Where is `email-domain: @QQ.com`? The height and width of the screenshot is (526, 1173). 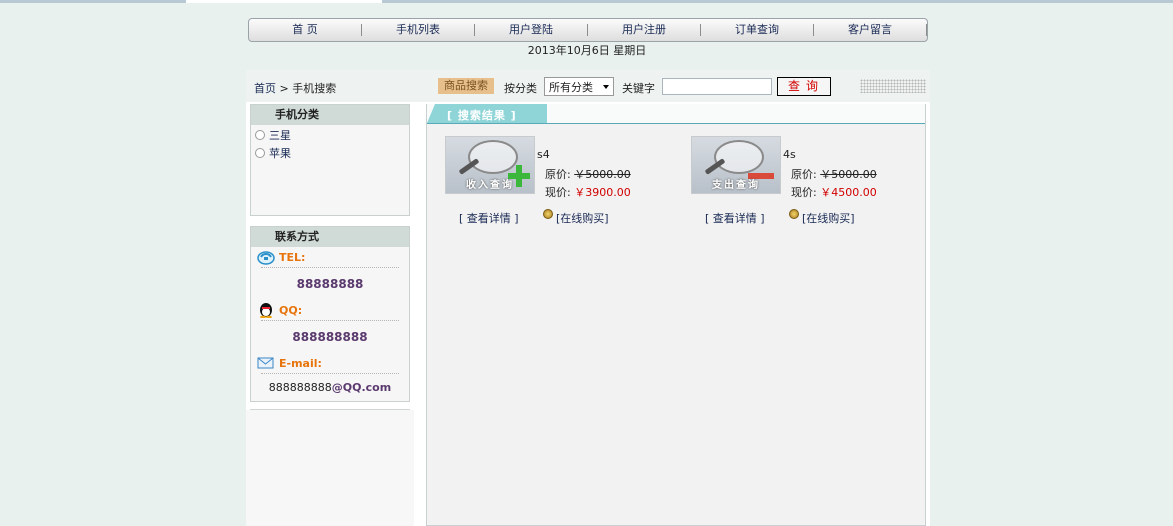 email-domain: @QQ.com is located at coordinates (361, 387).